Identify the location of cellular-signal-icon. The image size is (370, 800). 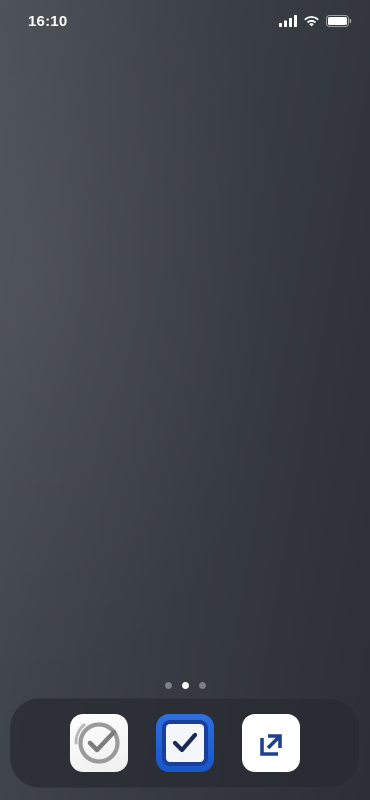
(288, 21).